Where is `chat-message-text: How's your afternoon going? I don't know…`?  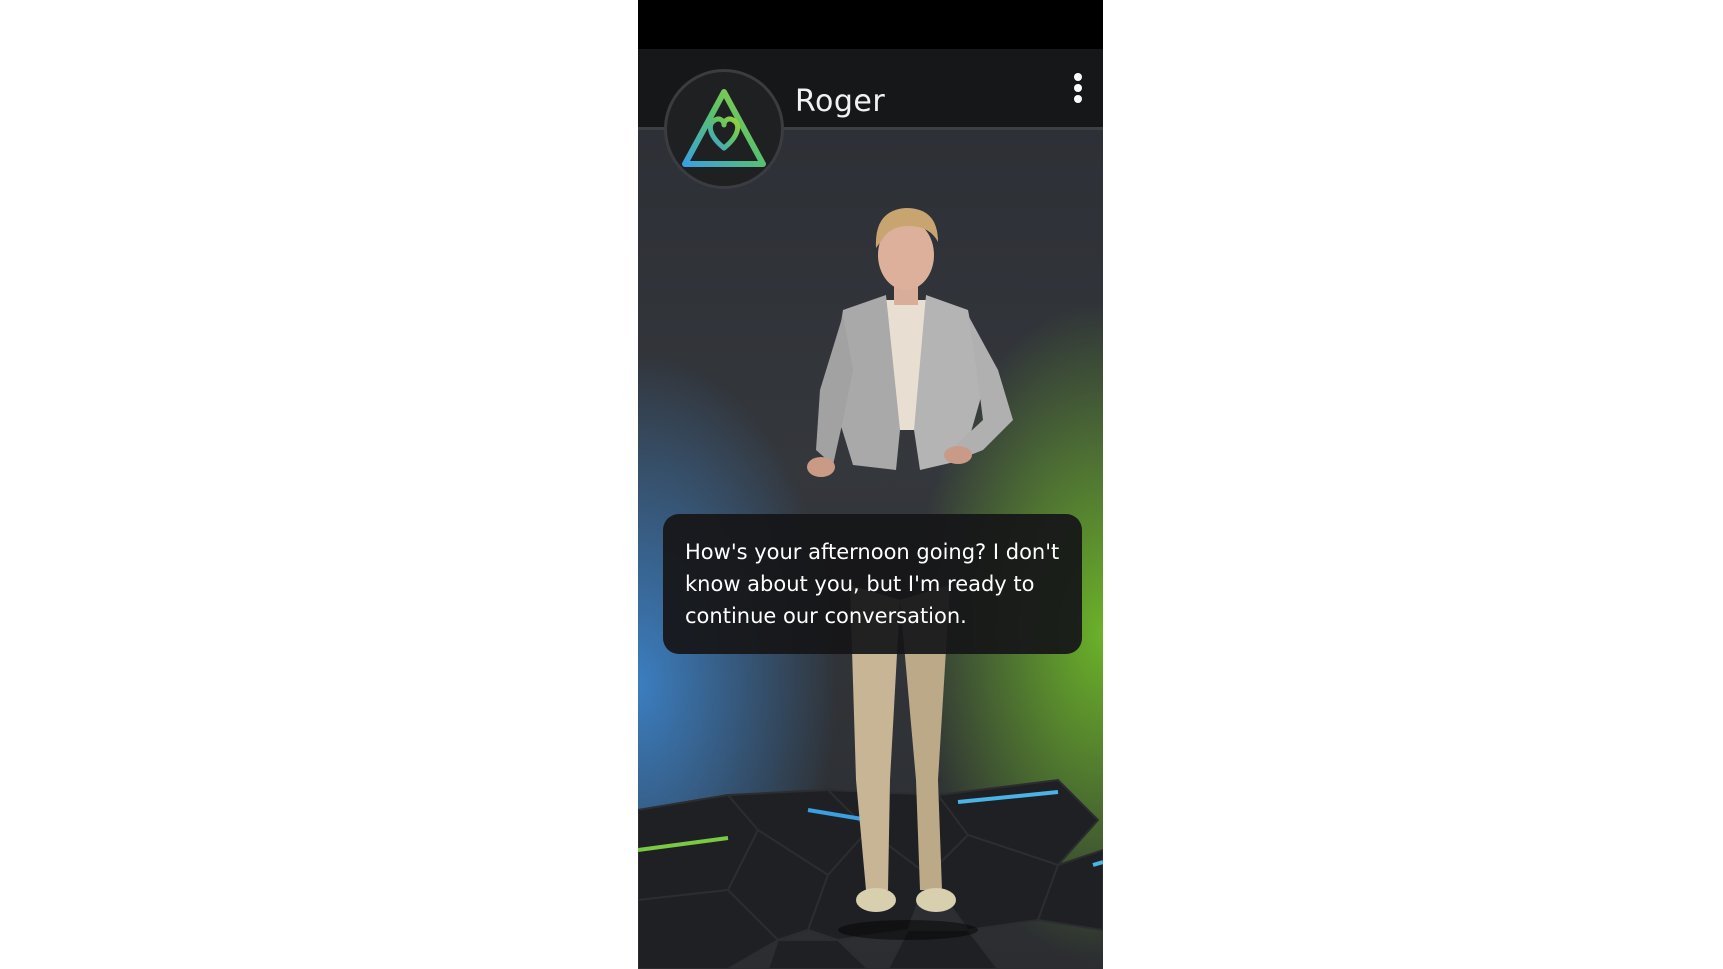
chat-message-text: How's your afternoon going? I don't know… is located at coordinates (872, 584).